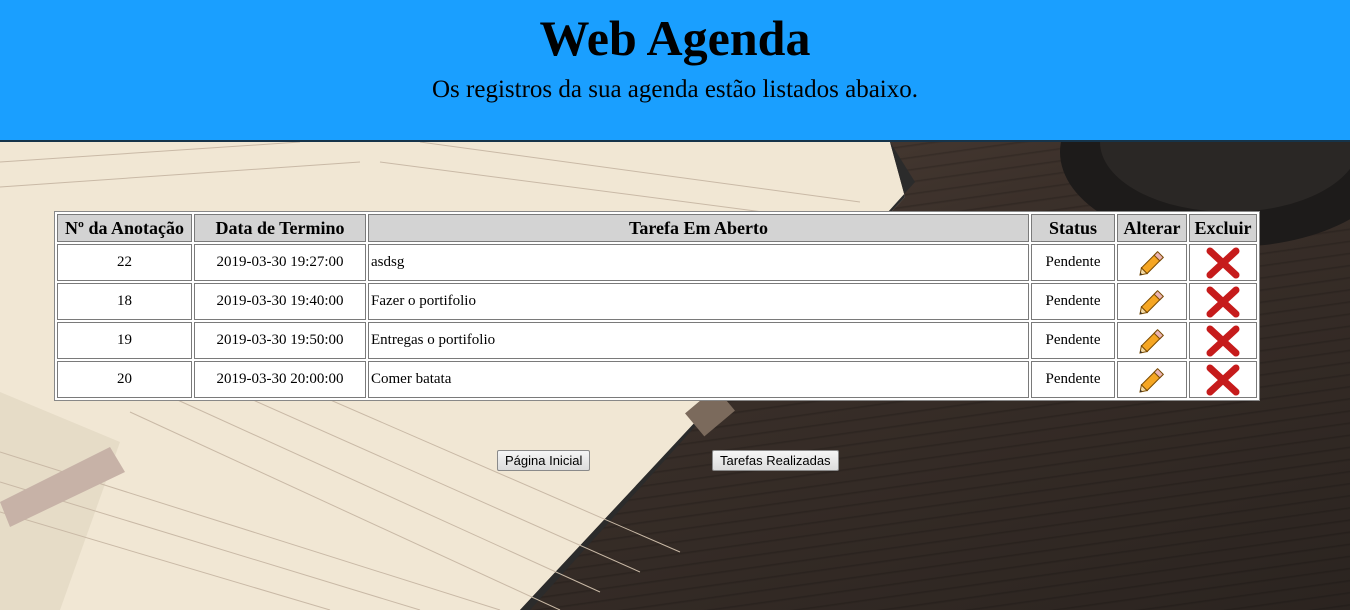  I want to click on cell-id: 18, so click(124, 301).